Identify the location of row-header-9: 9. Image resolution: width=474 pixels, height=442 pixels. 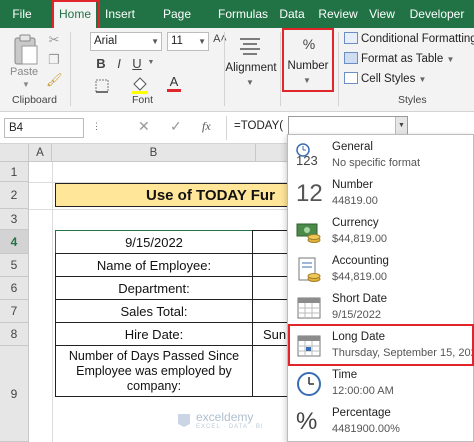
(14, 394).